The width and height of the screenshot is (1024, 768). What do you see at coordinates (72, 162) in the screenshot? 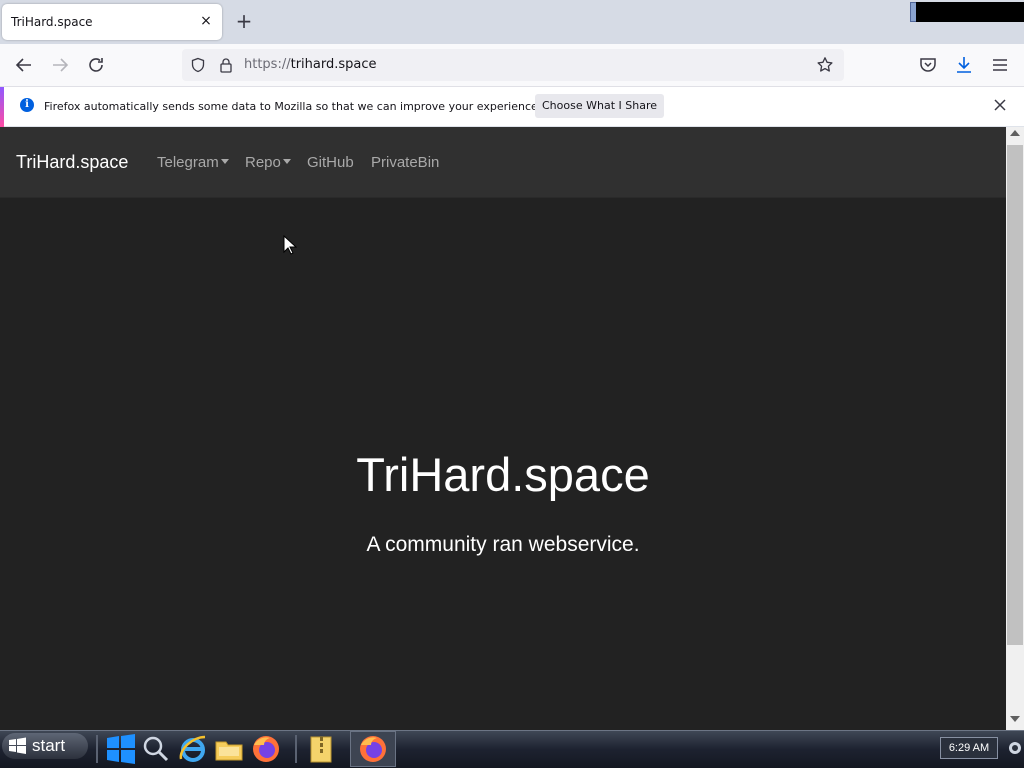
I see `site-brand: TriHard.space` at bounding box center [72, 162].